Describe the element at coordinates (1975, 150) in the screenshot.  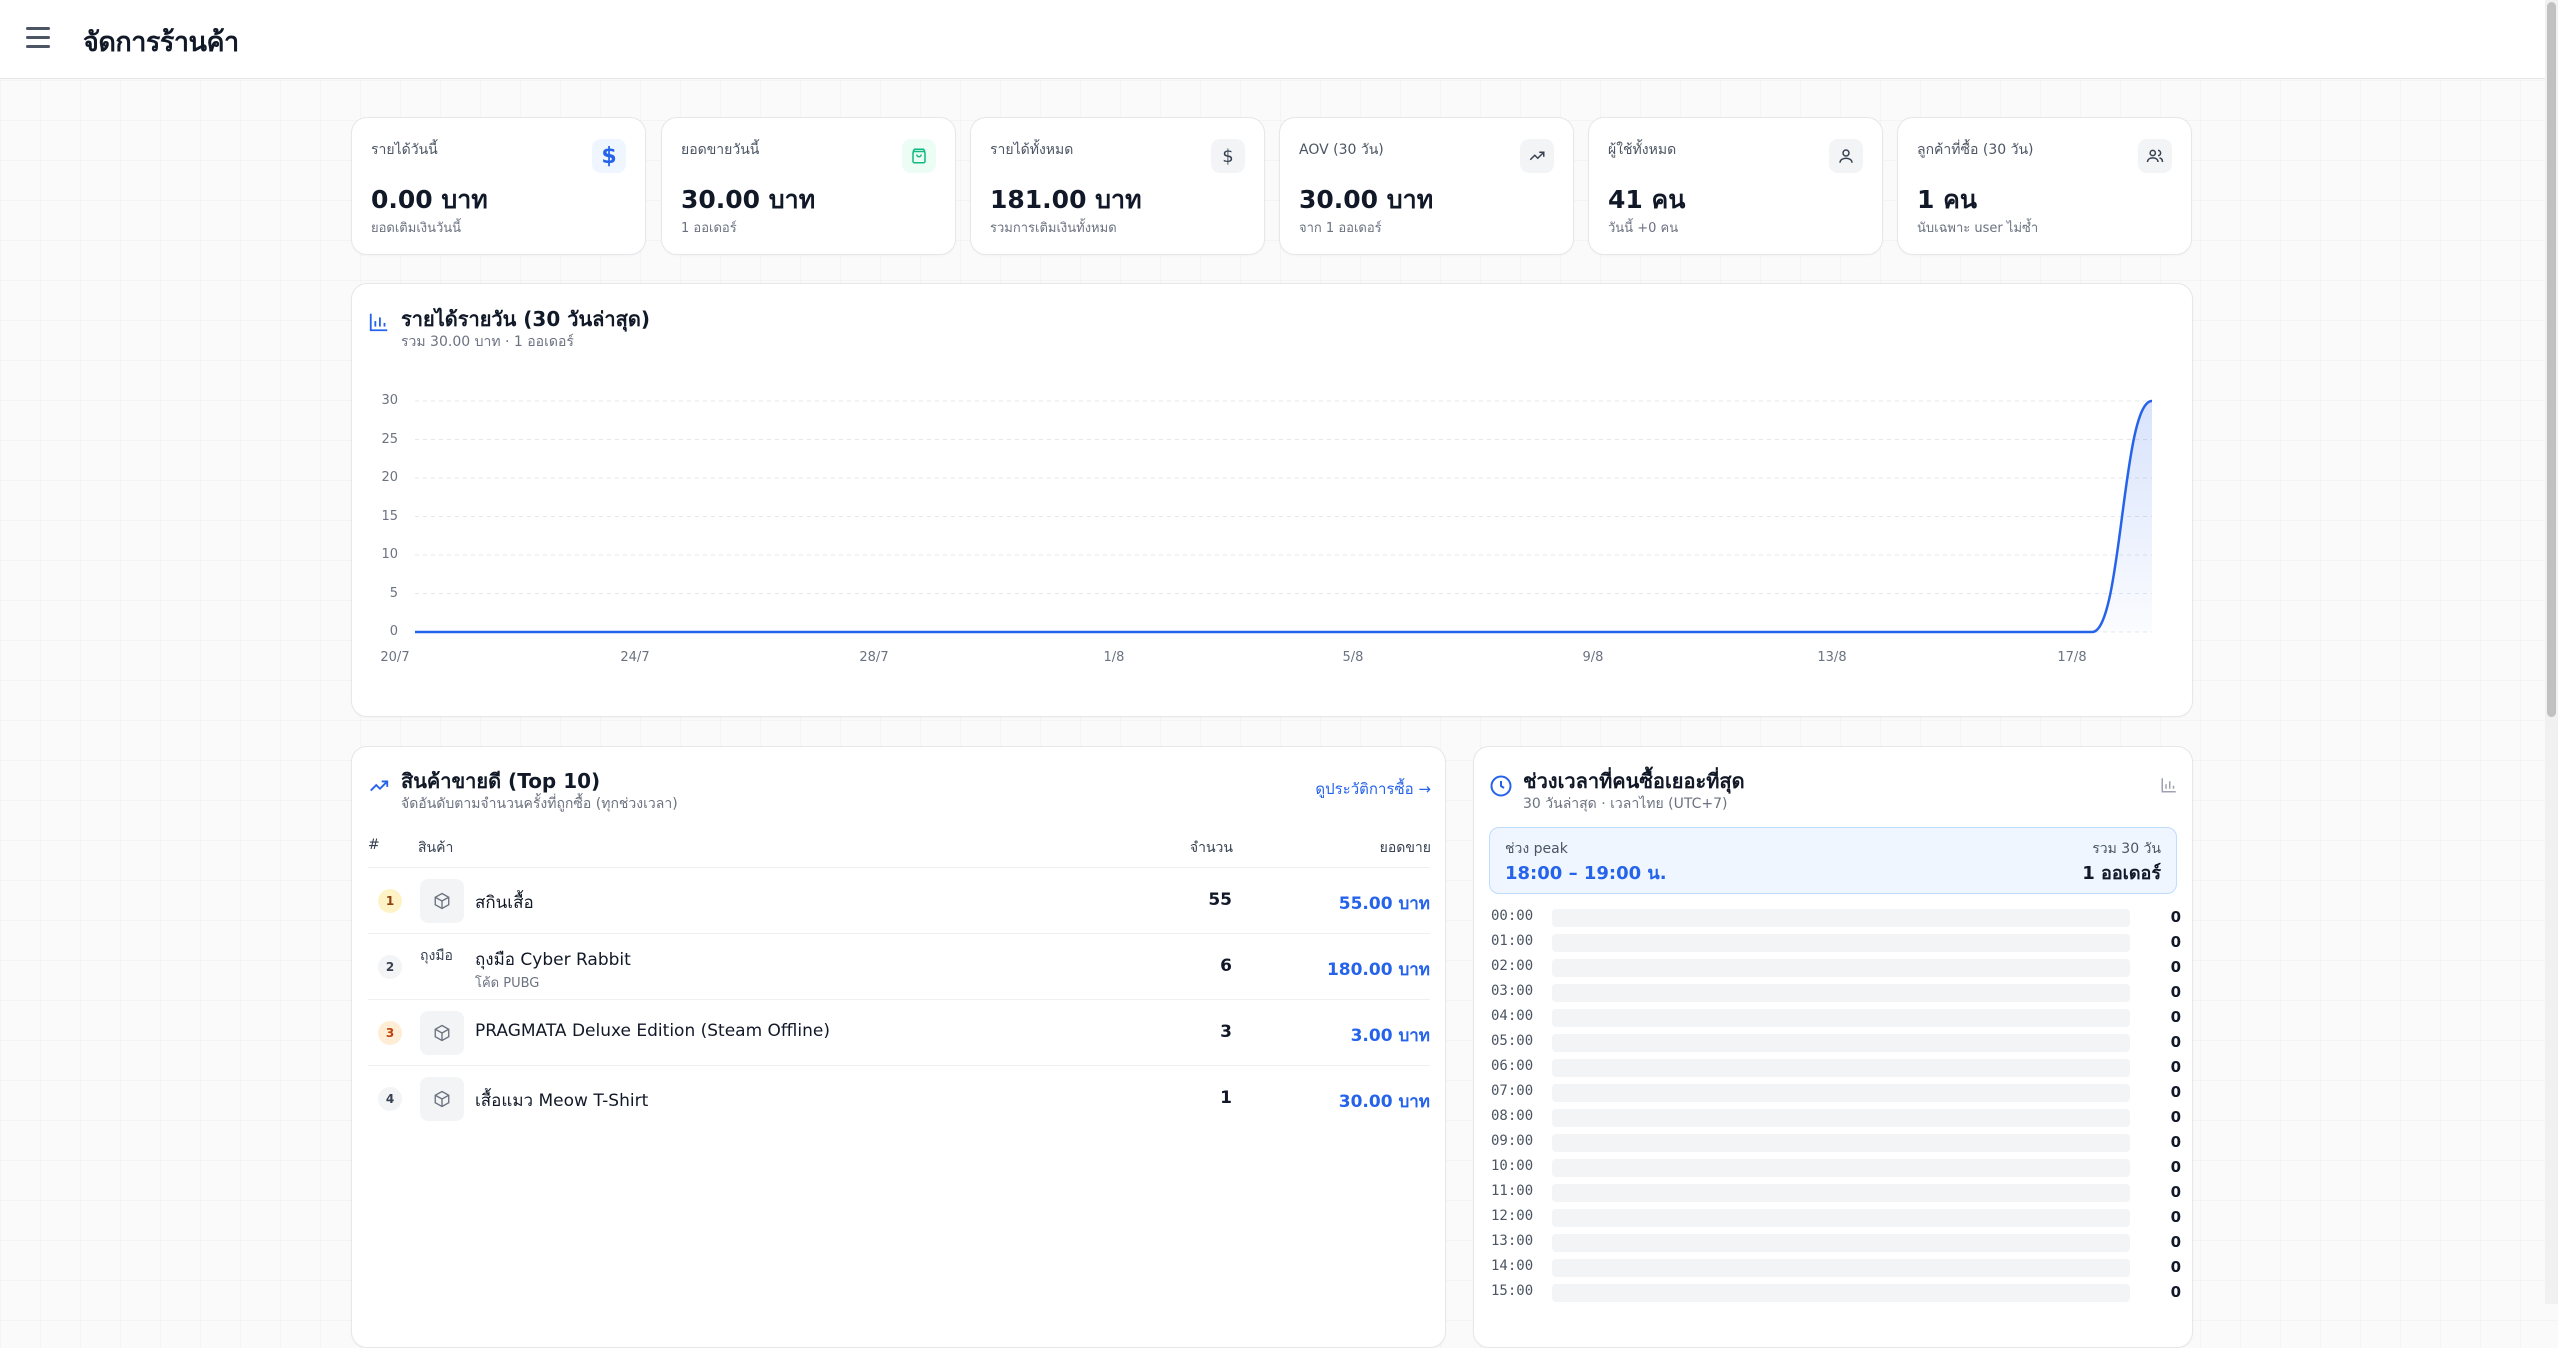
I see `stat-label: ลูกค้าที่ซื้อ (30 วัน)` at that location.